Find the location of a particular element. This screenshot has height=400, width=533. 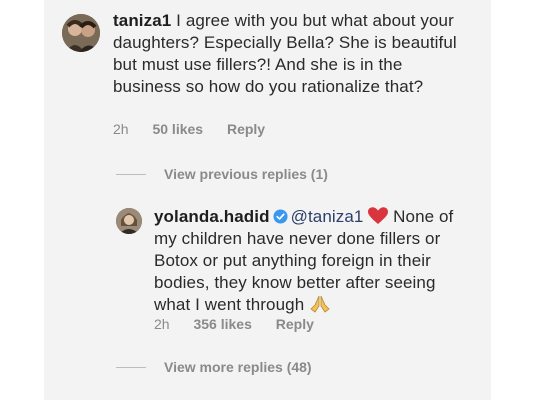

verified-badge-icon is located at coordinates (280, 216).